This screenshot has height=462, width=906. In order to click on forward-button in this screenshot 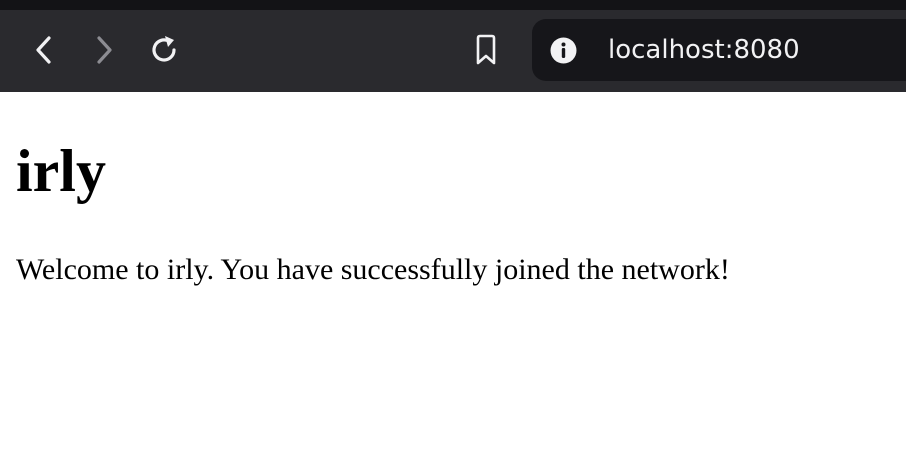, I will do `click(104, 50)`.